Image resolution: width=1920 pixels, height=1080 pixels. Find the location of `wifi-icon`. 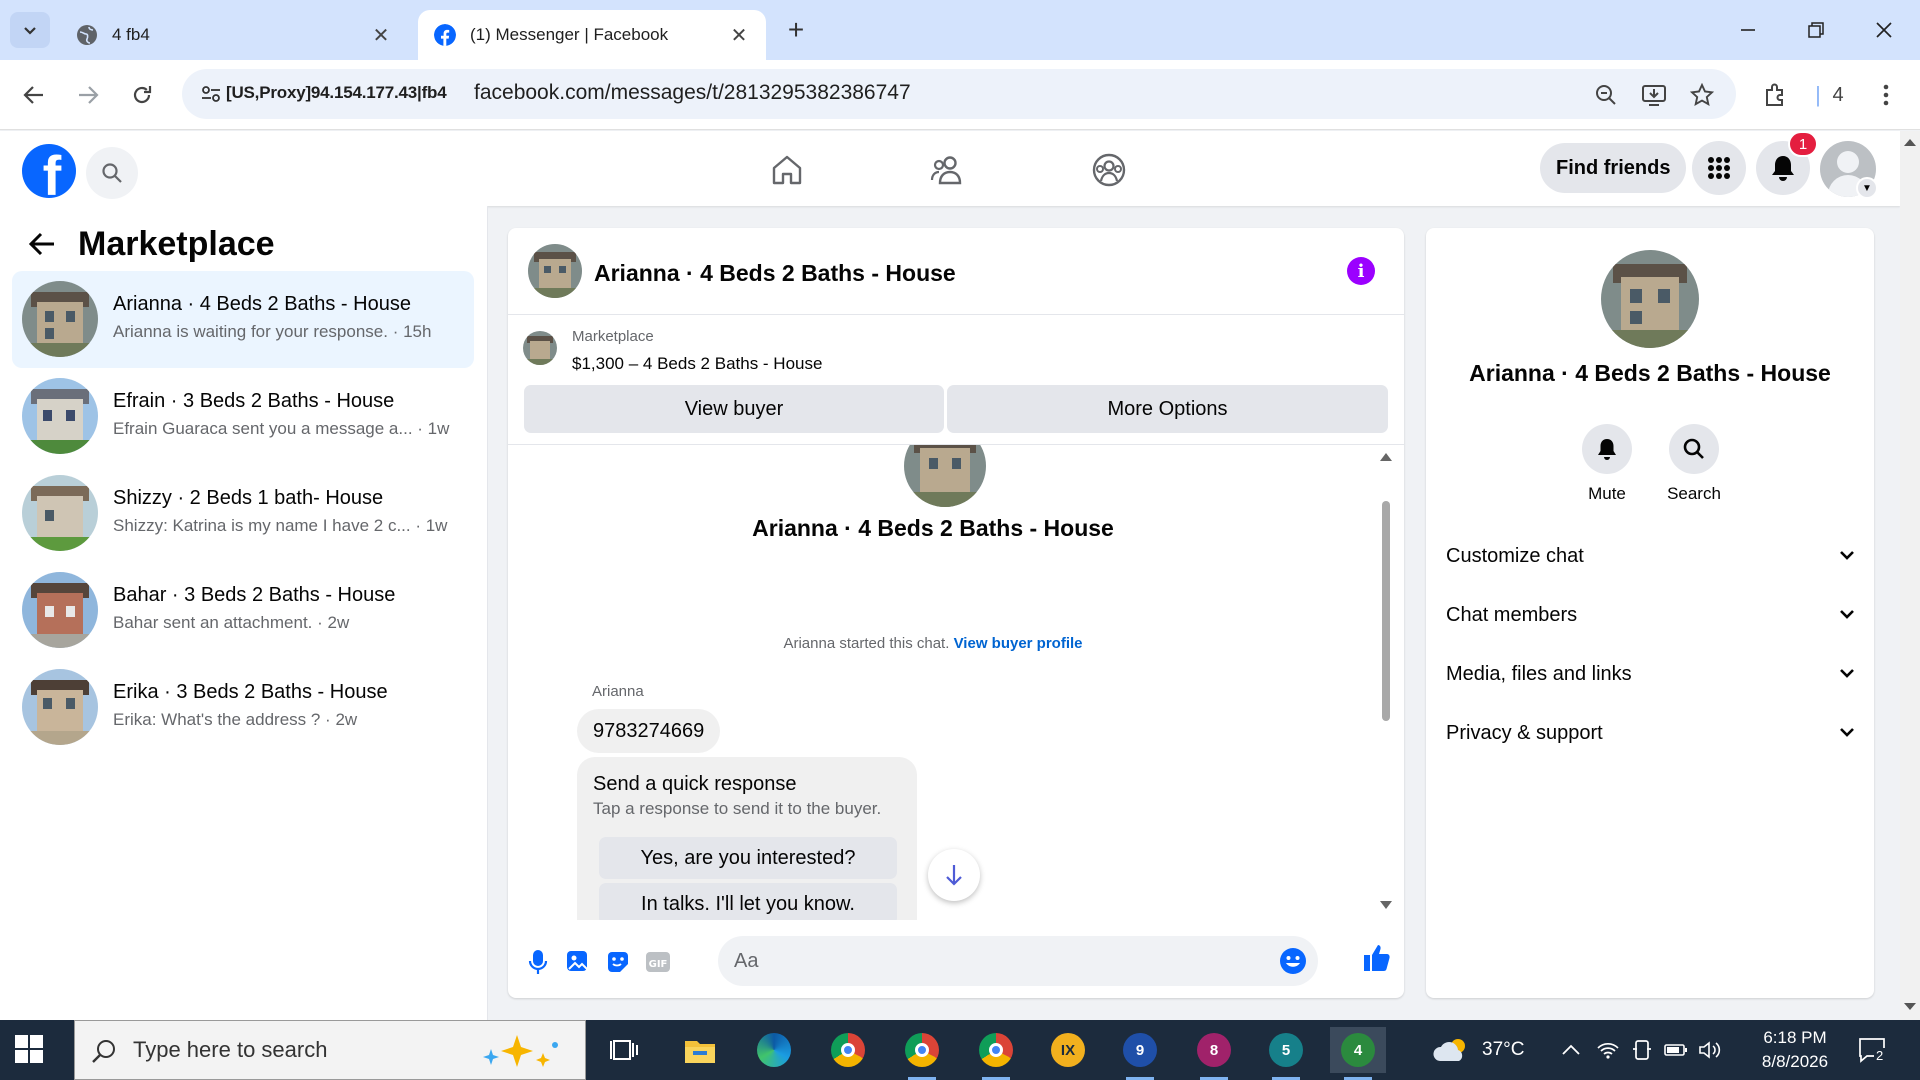

wifi-icon is located at coordinates (1608, 1050).